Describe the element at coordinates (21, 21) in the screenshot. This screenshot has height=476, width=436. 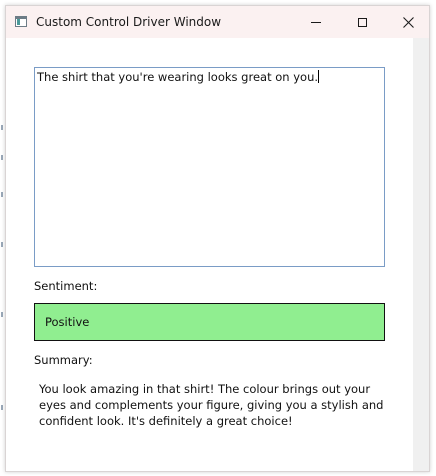
I see `app-window-icon` at that location.